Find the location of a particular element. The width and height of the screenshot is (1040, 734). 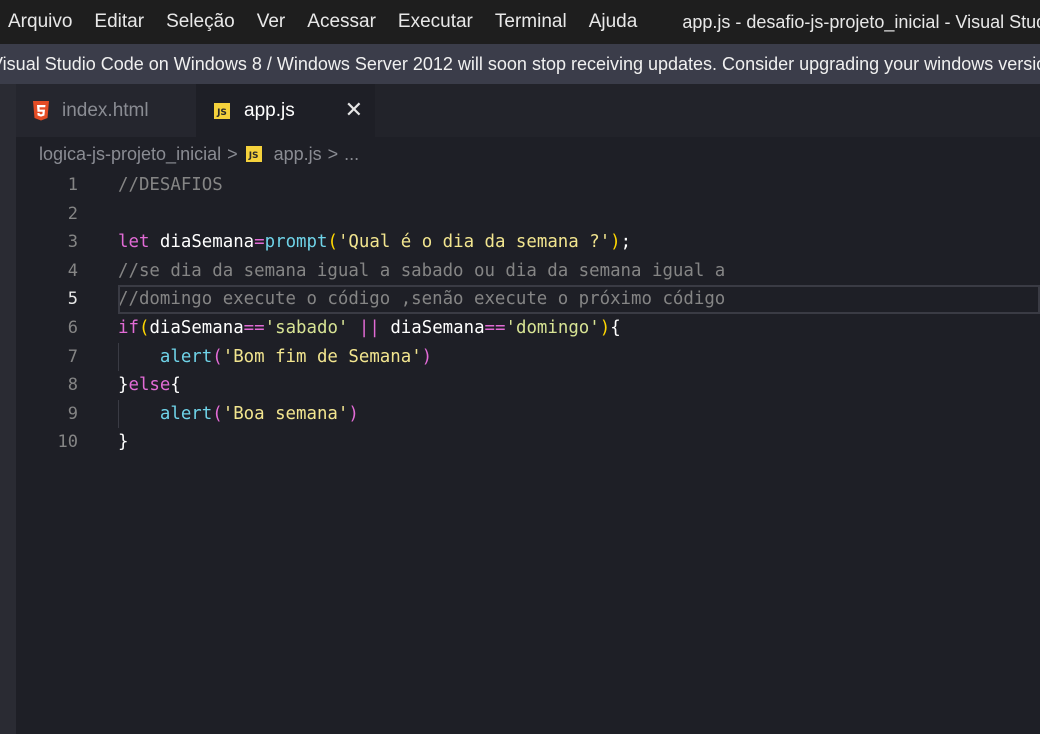

menu-arquivo: Arquivo is located at coordinates (41, 22).